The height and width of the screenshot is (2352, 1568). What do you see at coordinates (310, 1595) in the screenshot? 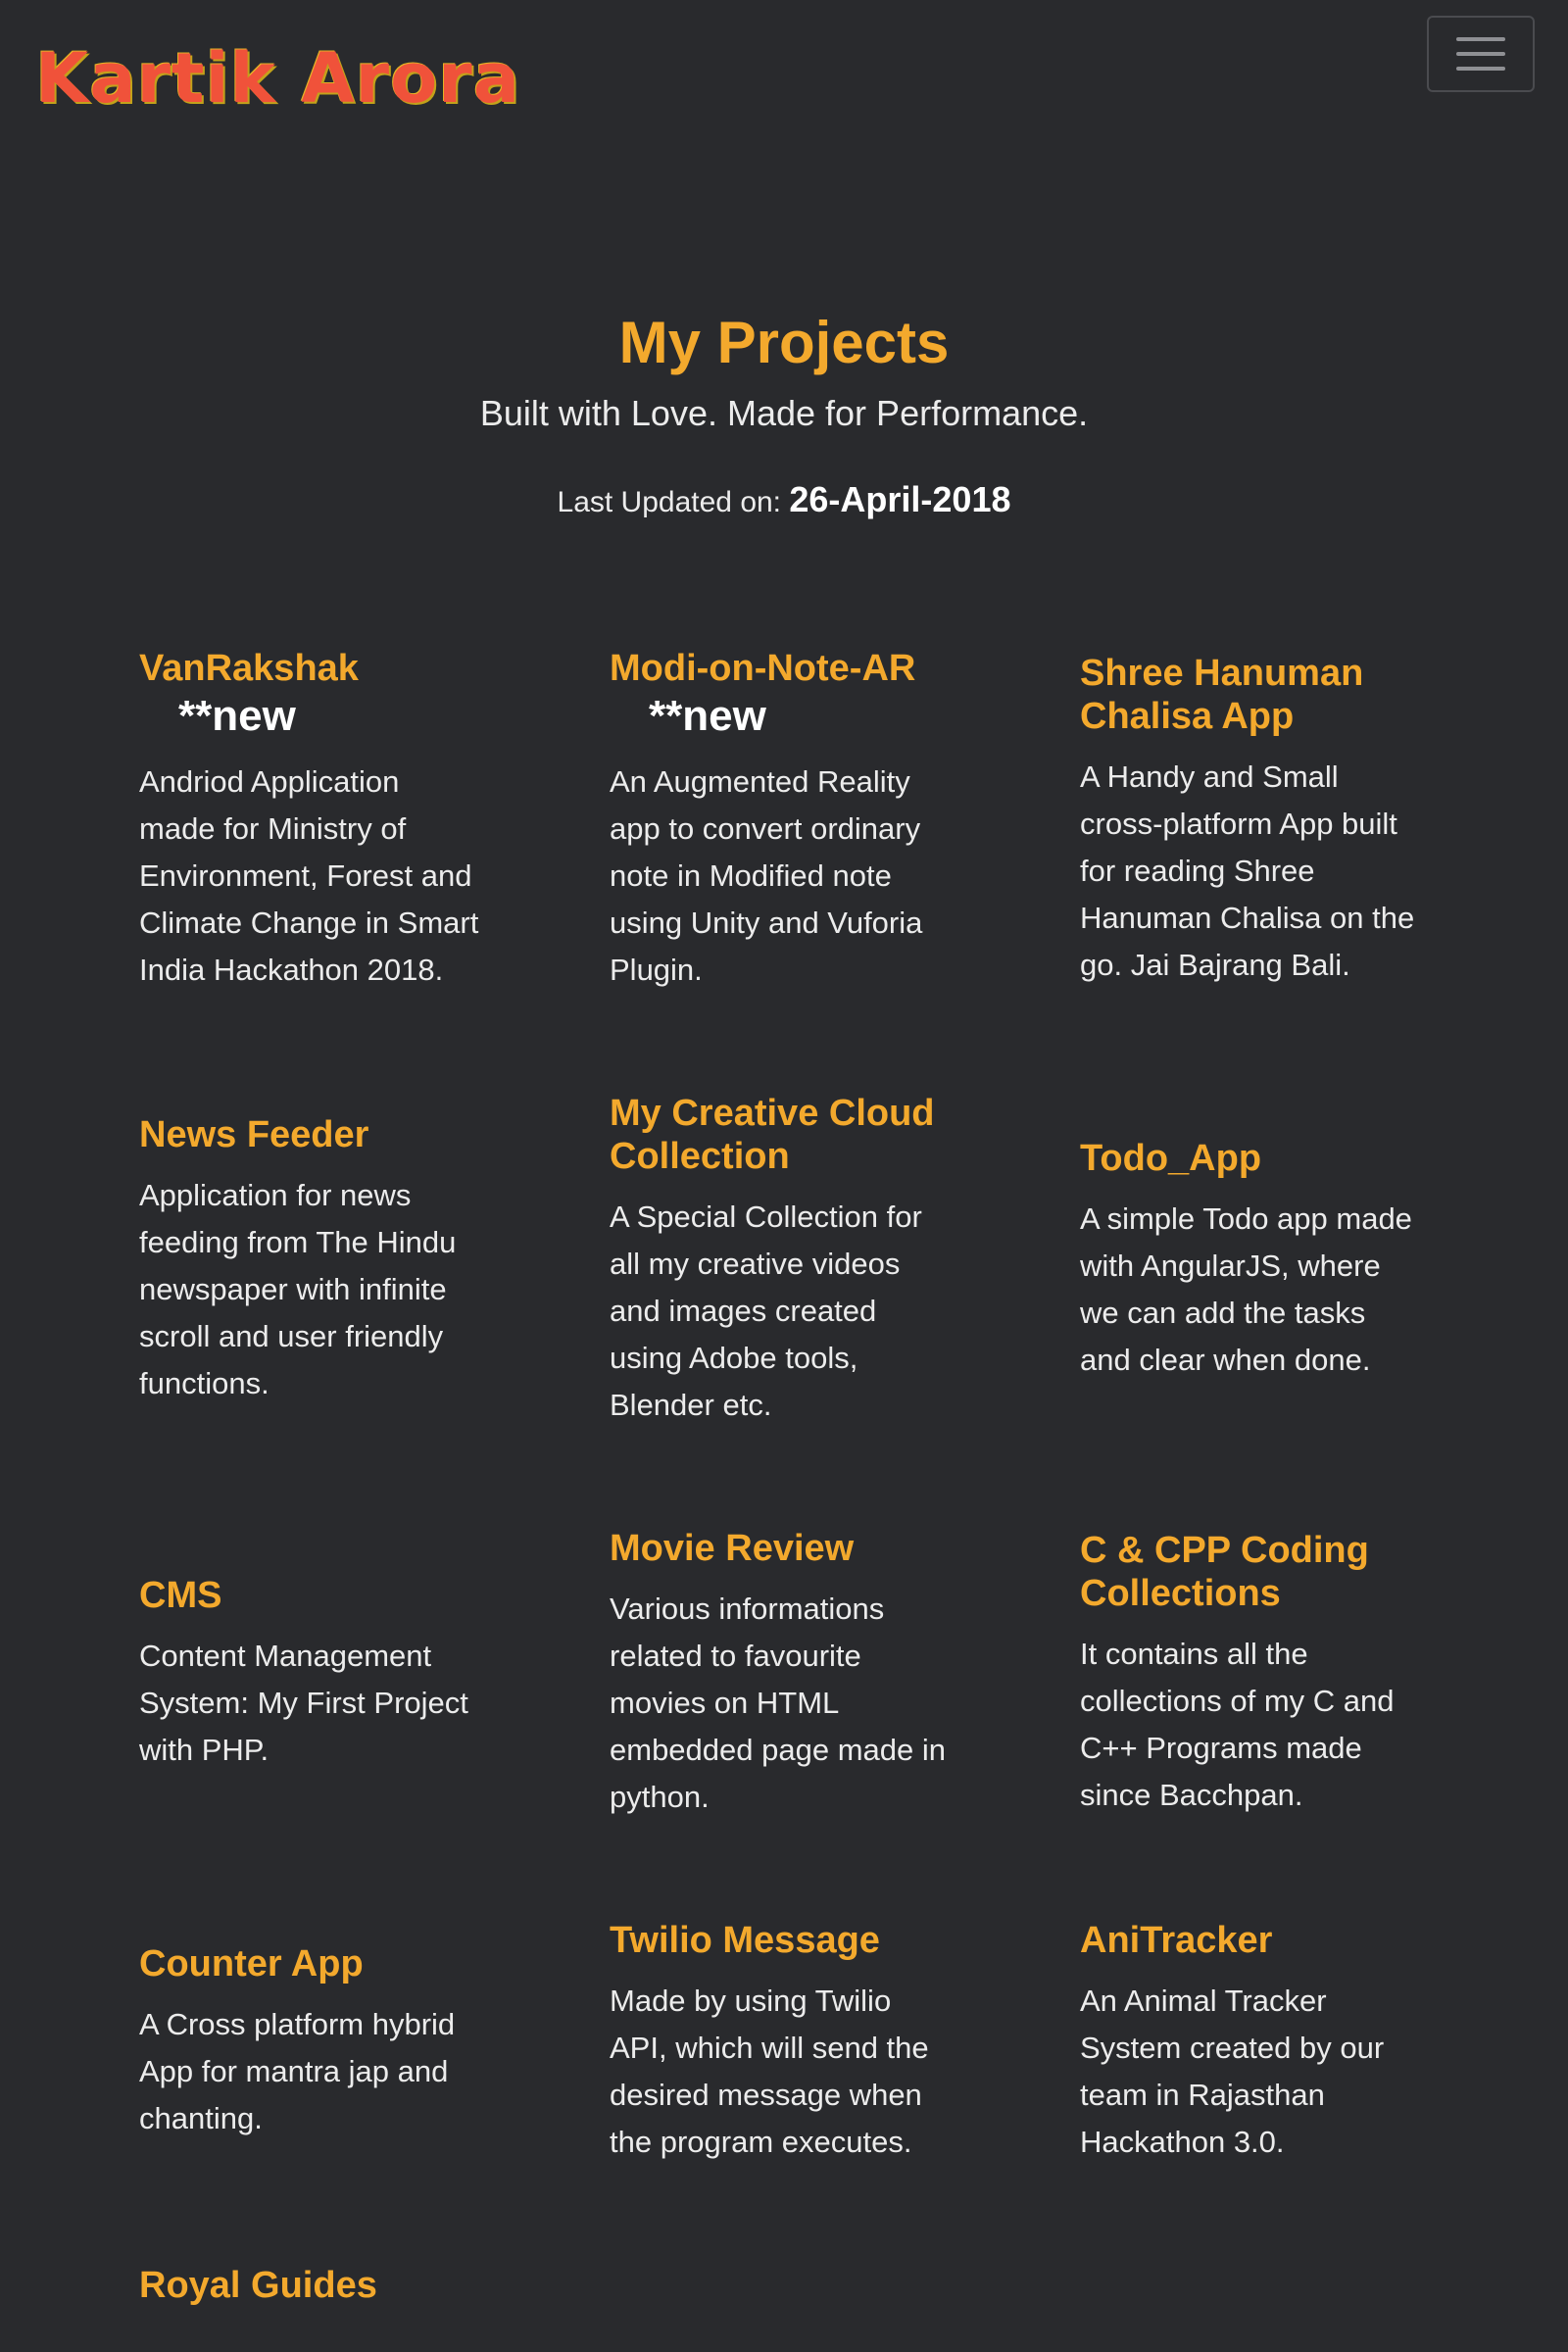
I see `project-title: CMS` at bounding box center [310, 1595].